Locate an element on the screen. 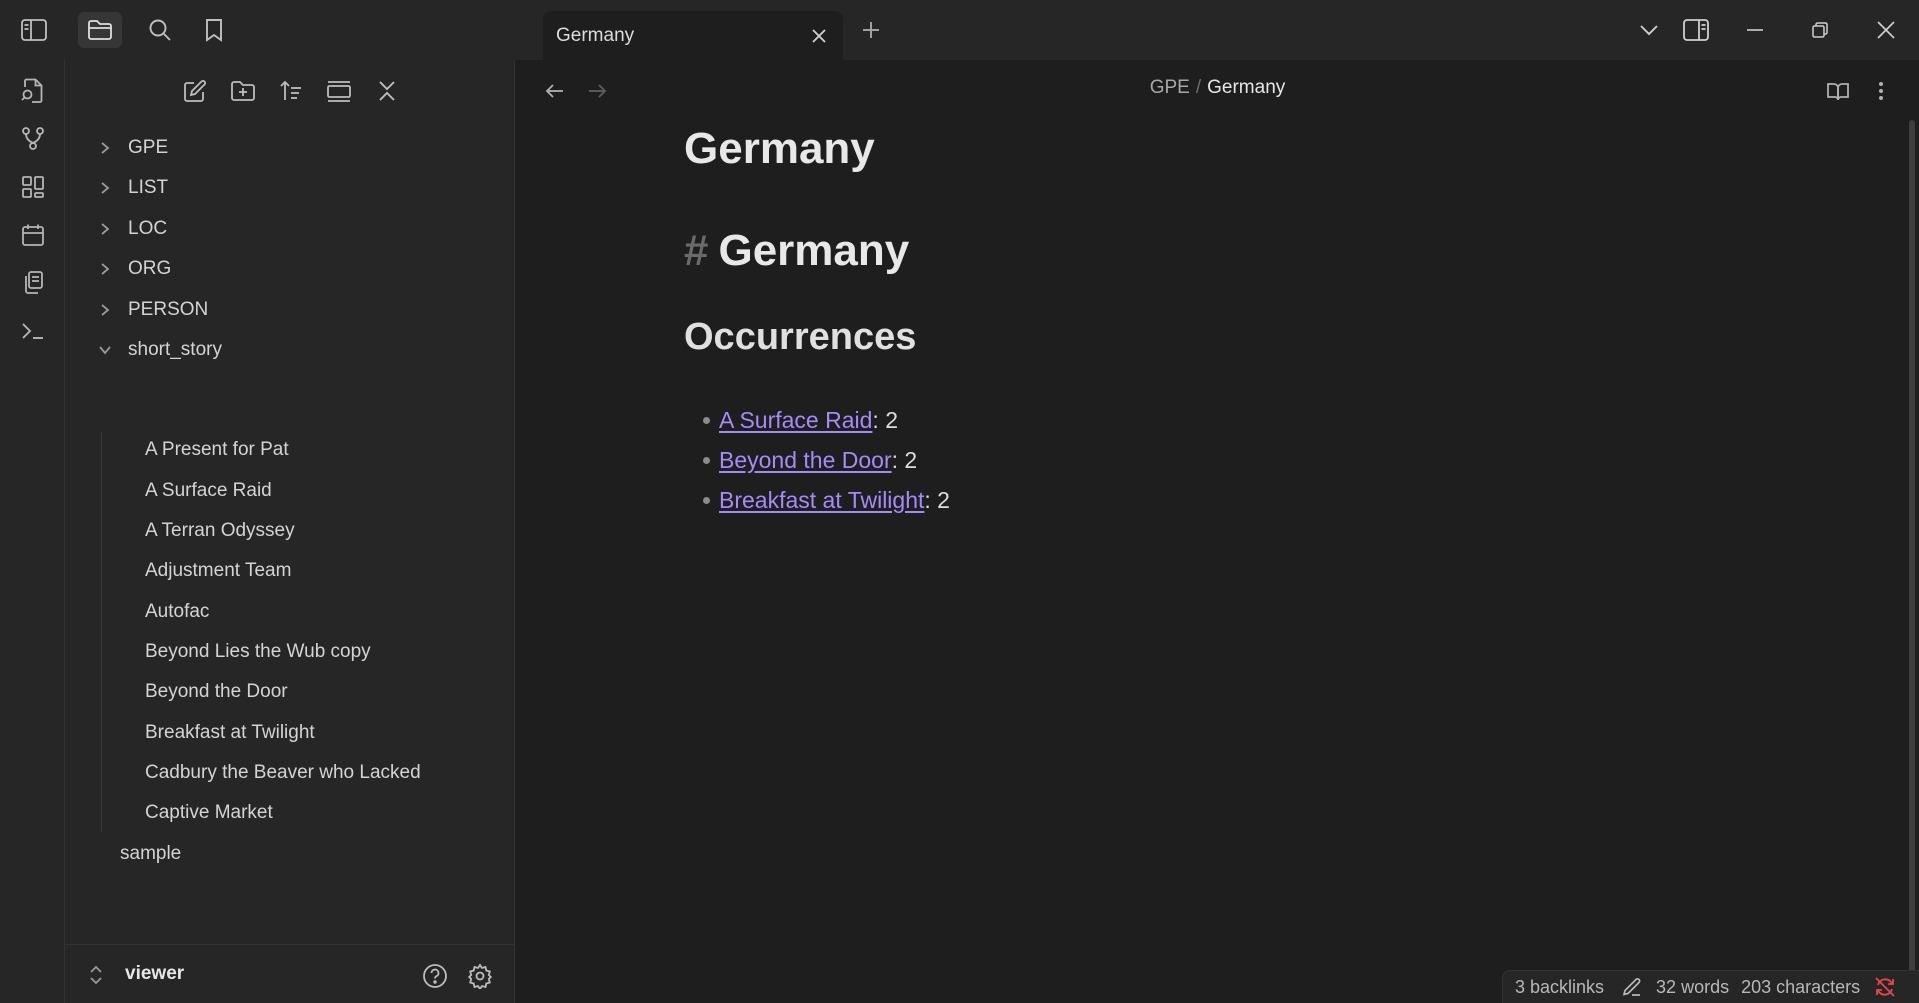  folder-label: PERSON is located at coordinates (168, 309).